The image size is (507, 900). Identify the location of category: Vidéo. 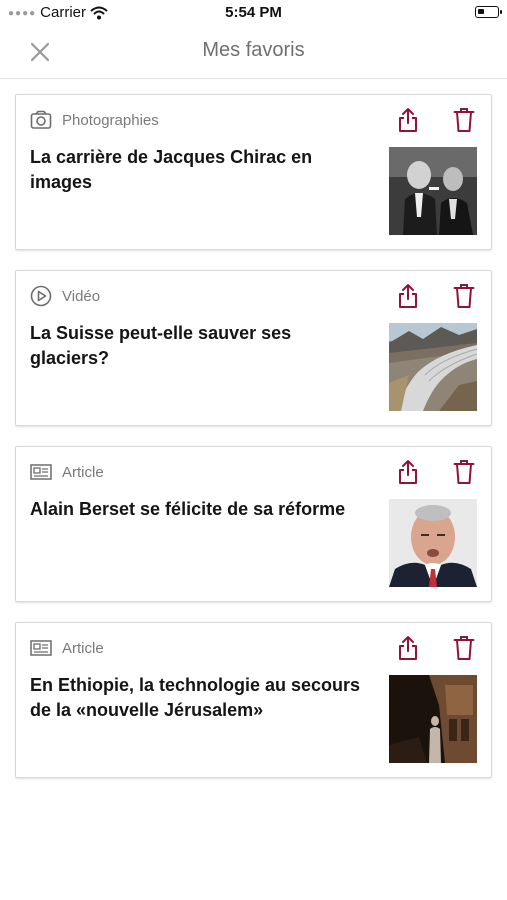
(65, 296).